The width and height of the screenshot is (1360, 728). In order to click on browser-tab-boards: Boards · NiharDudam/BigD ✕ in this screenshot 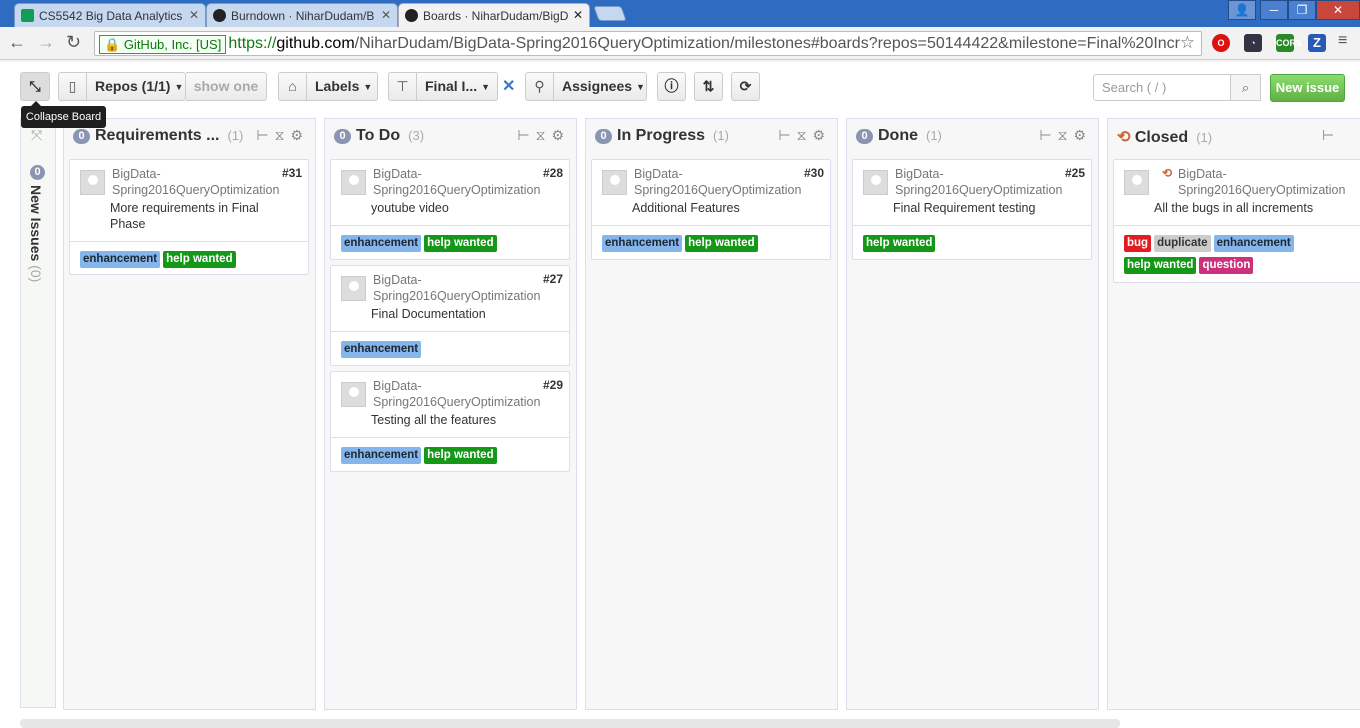, I will do `click(494, 15)`.